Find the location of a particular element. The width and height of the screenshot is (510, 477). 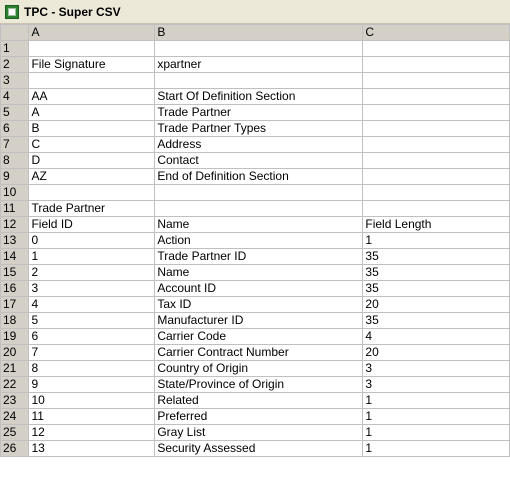

cell-b: Country of Origin is located at coordinates (259, 368).